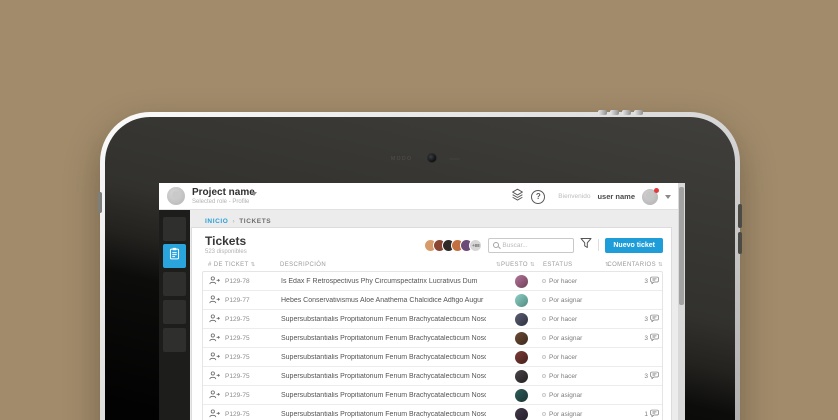  I want to click on assignee-avatar-group: +88, so click(453, 245).